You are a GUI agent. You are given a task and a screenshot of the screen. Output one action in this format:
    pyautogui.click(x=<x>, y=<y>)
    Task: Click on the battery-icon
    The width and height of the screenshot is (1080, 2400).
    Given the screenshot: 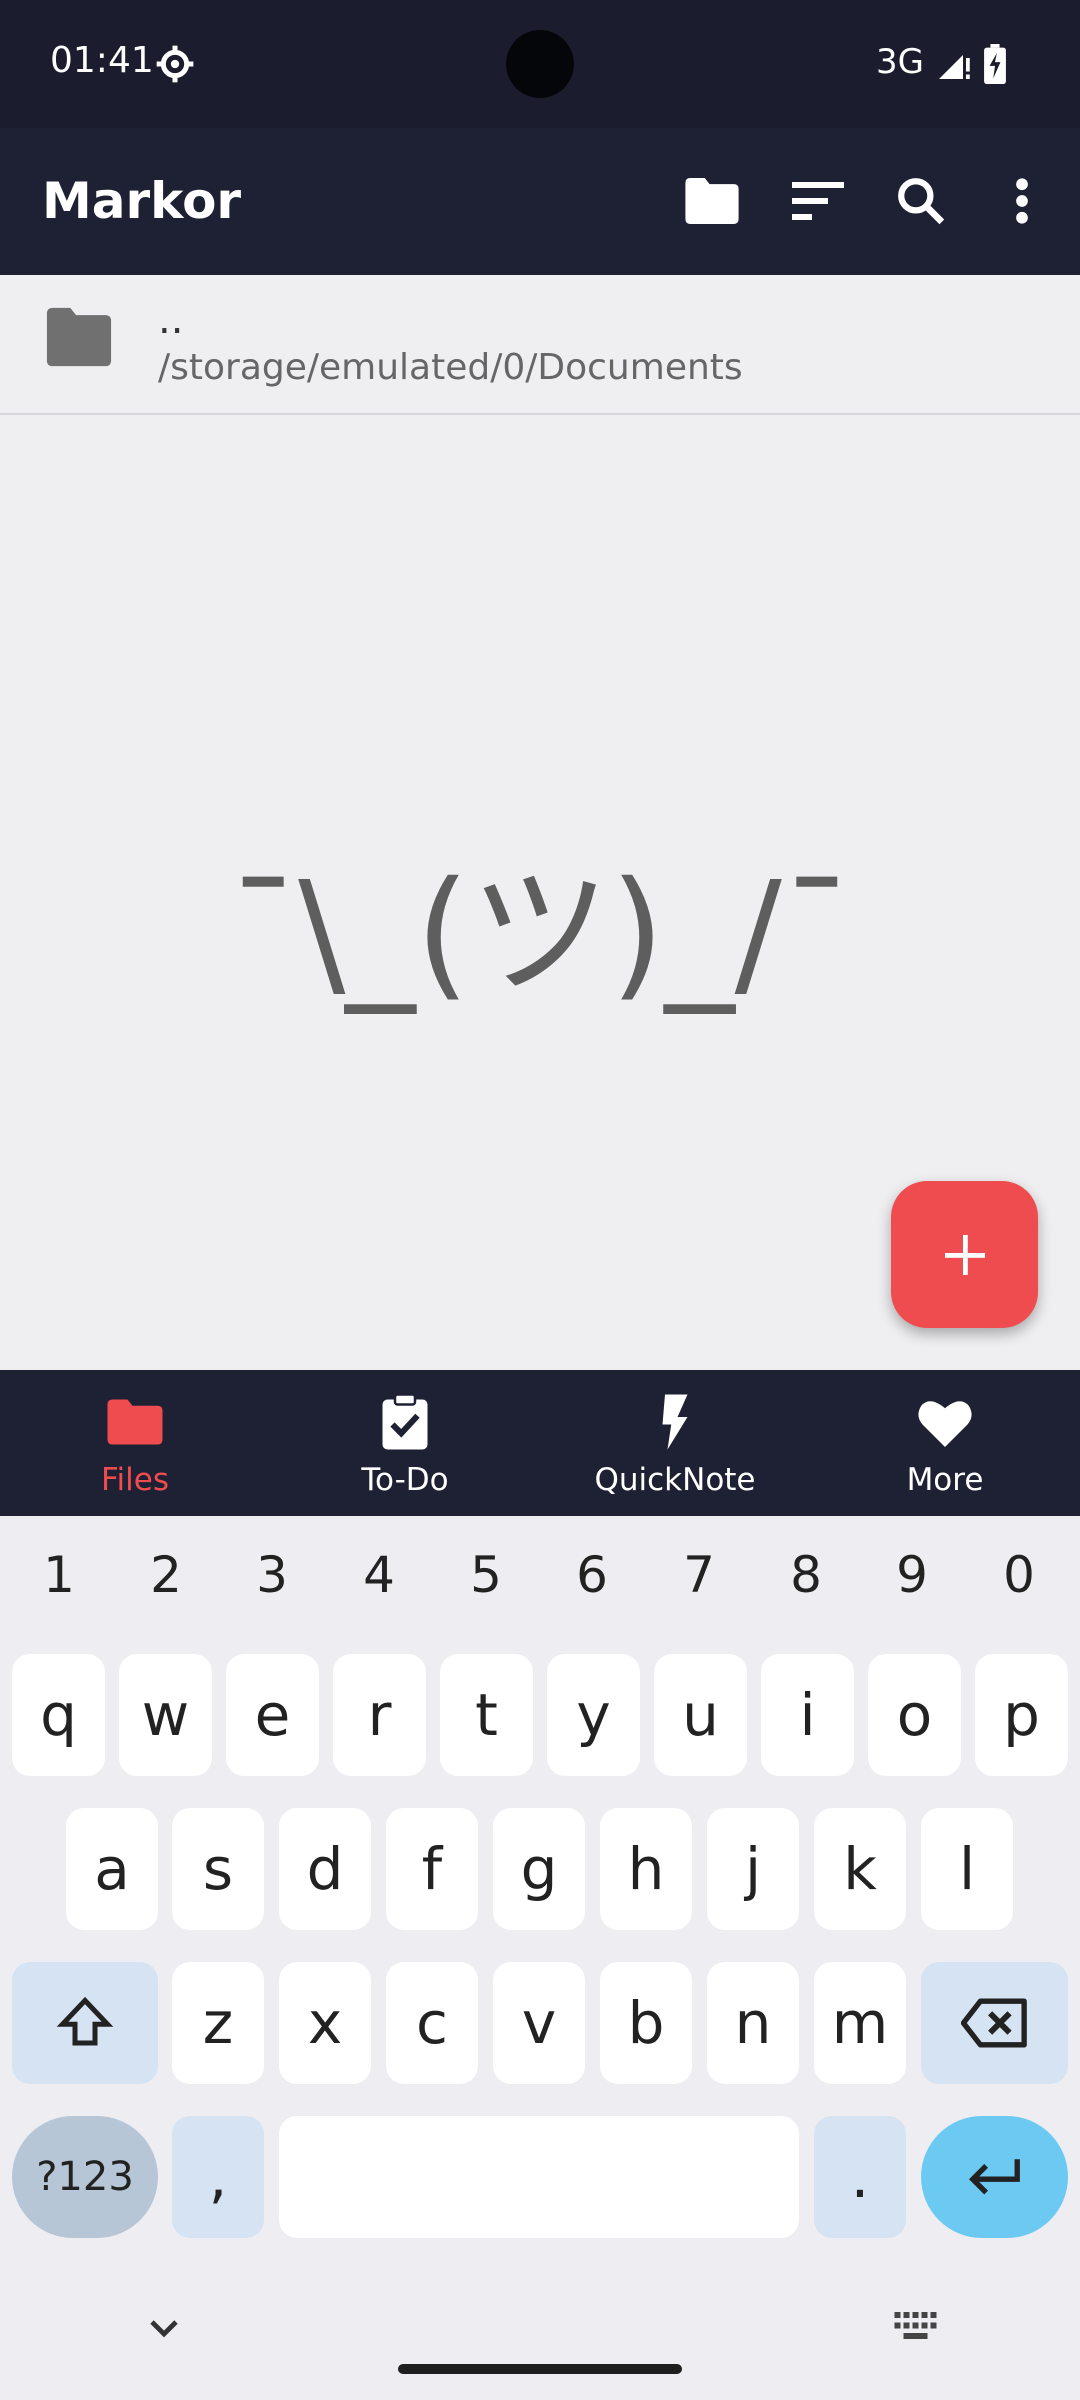 What is the action you would take?
    pyautogui.click(x=995, y=64)
    